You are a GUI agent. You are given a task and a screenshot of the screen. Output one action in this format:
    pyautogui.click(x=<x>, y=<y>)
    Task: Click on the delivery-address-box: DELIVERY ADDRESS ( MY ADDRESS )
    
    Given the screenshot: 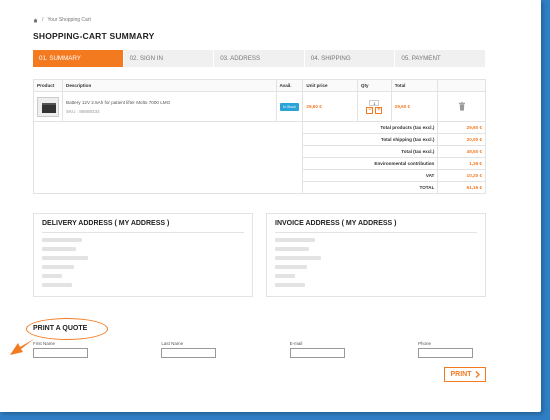 What is the action you would take?
    pyautogui.click(x=143, y=255)
    